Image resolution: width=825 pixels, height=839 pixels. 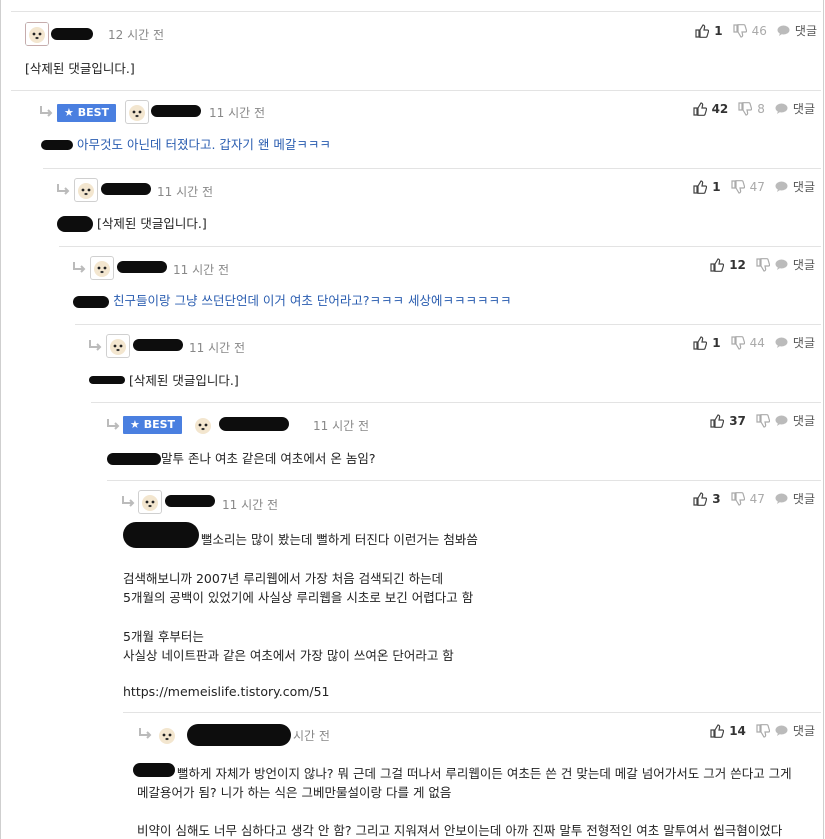 I want to click on comment-actions: 1 46 댓글, so click(x=756, y=30).